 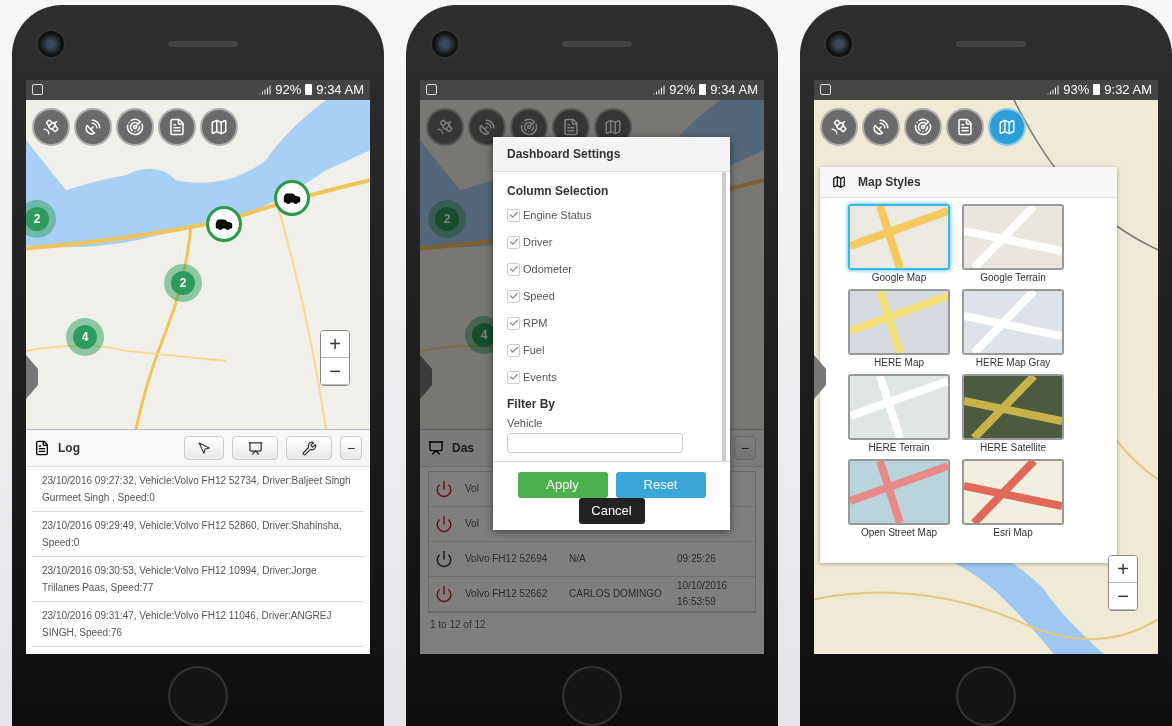 What do you see at coordinates (607, 350) in the screenshot?
I see `column-checkbox: Fuel` at bounding box center [607, 350].